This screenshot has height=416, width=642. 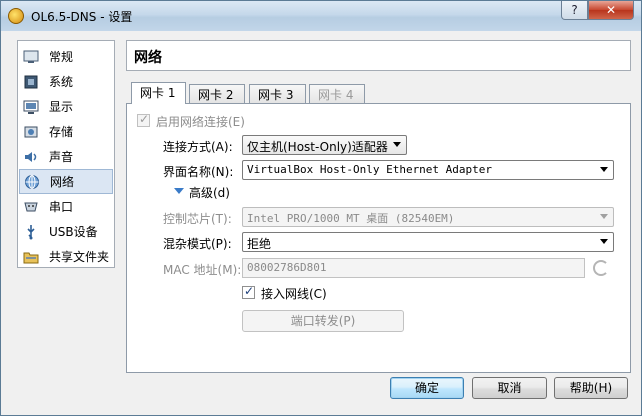 I want to click on sidebar-item-general: 常规, so click(x=66, y=56).